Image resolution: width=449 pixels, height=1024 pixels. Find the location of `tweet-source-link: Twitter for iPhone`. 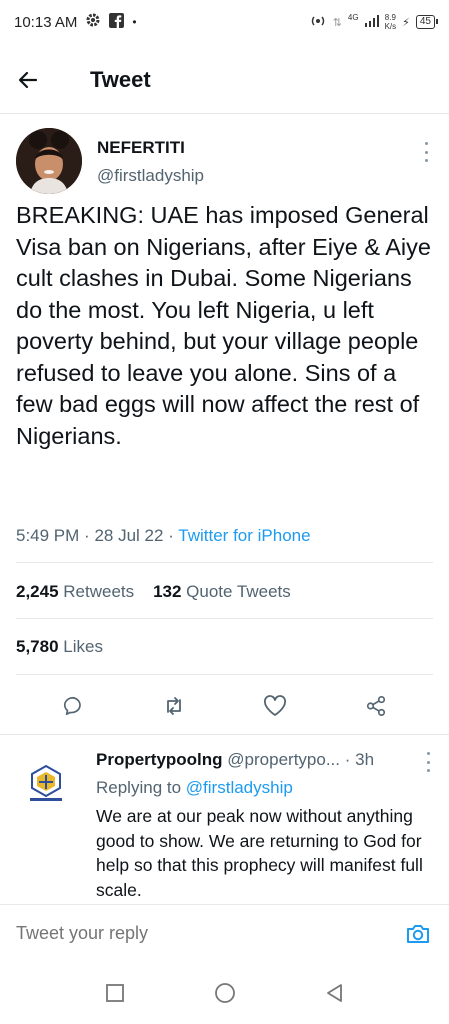

tweet-source-link: Twitter for iPhone is located at coordinates (244, 535).